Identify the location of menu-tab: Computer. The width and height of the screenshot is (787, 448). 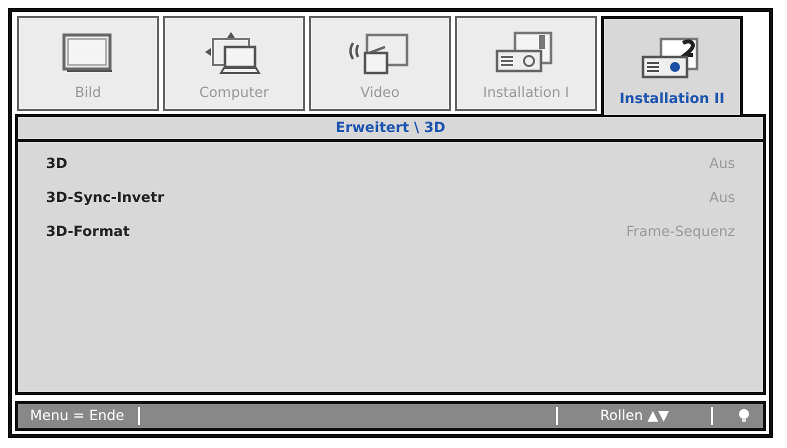
(234, 63).